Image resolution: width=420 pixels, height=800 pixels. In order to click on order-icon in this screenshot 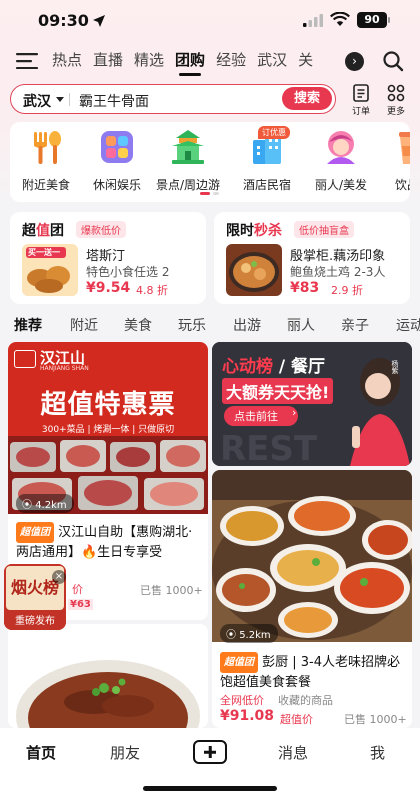, I will do `click(361, 93)`.